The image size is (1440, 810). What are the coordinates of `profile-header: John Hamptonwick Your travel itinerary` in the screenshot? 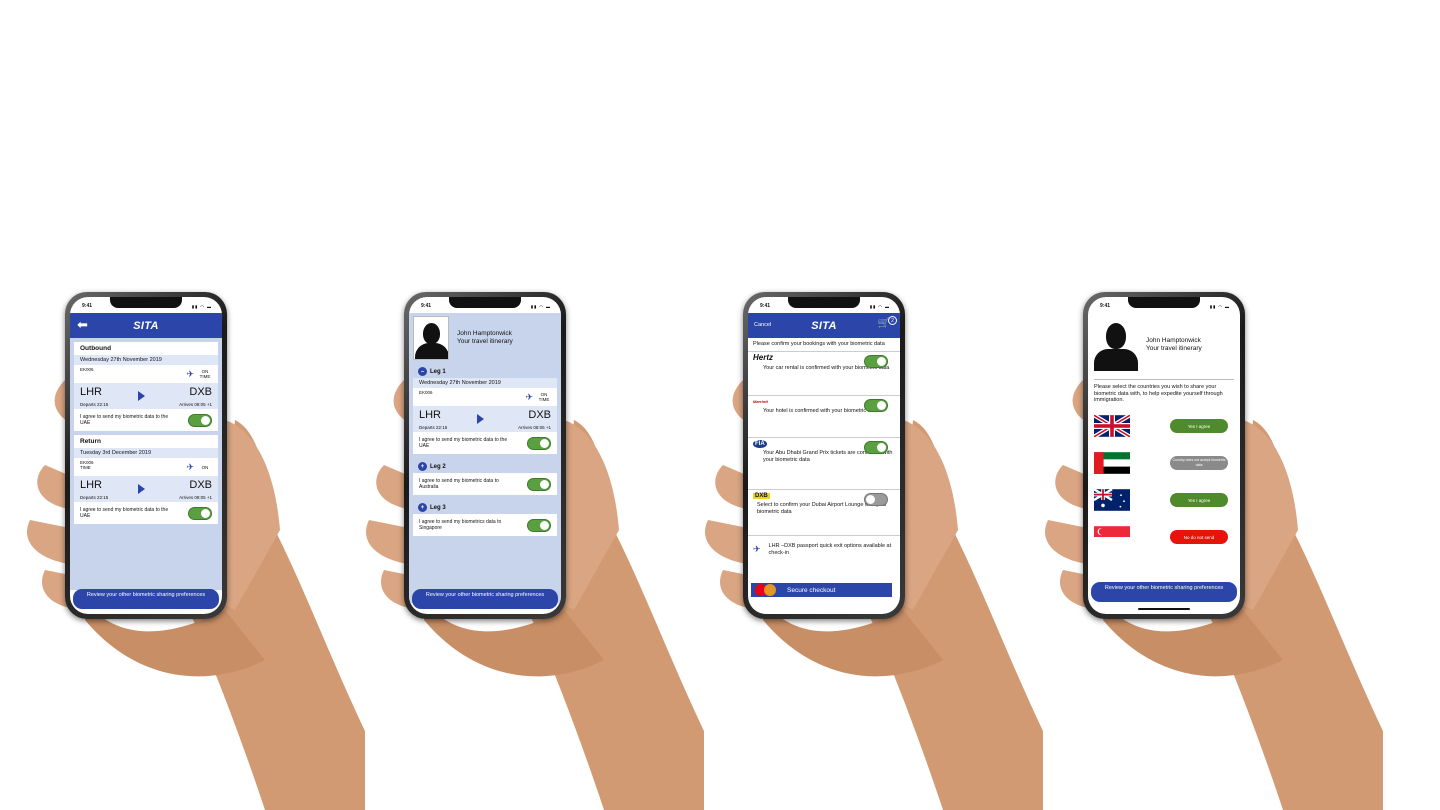 It's located at (1164, 346).